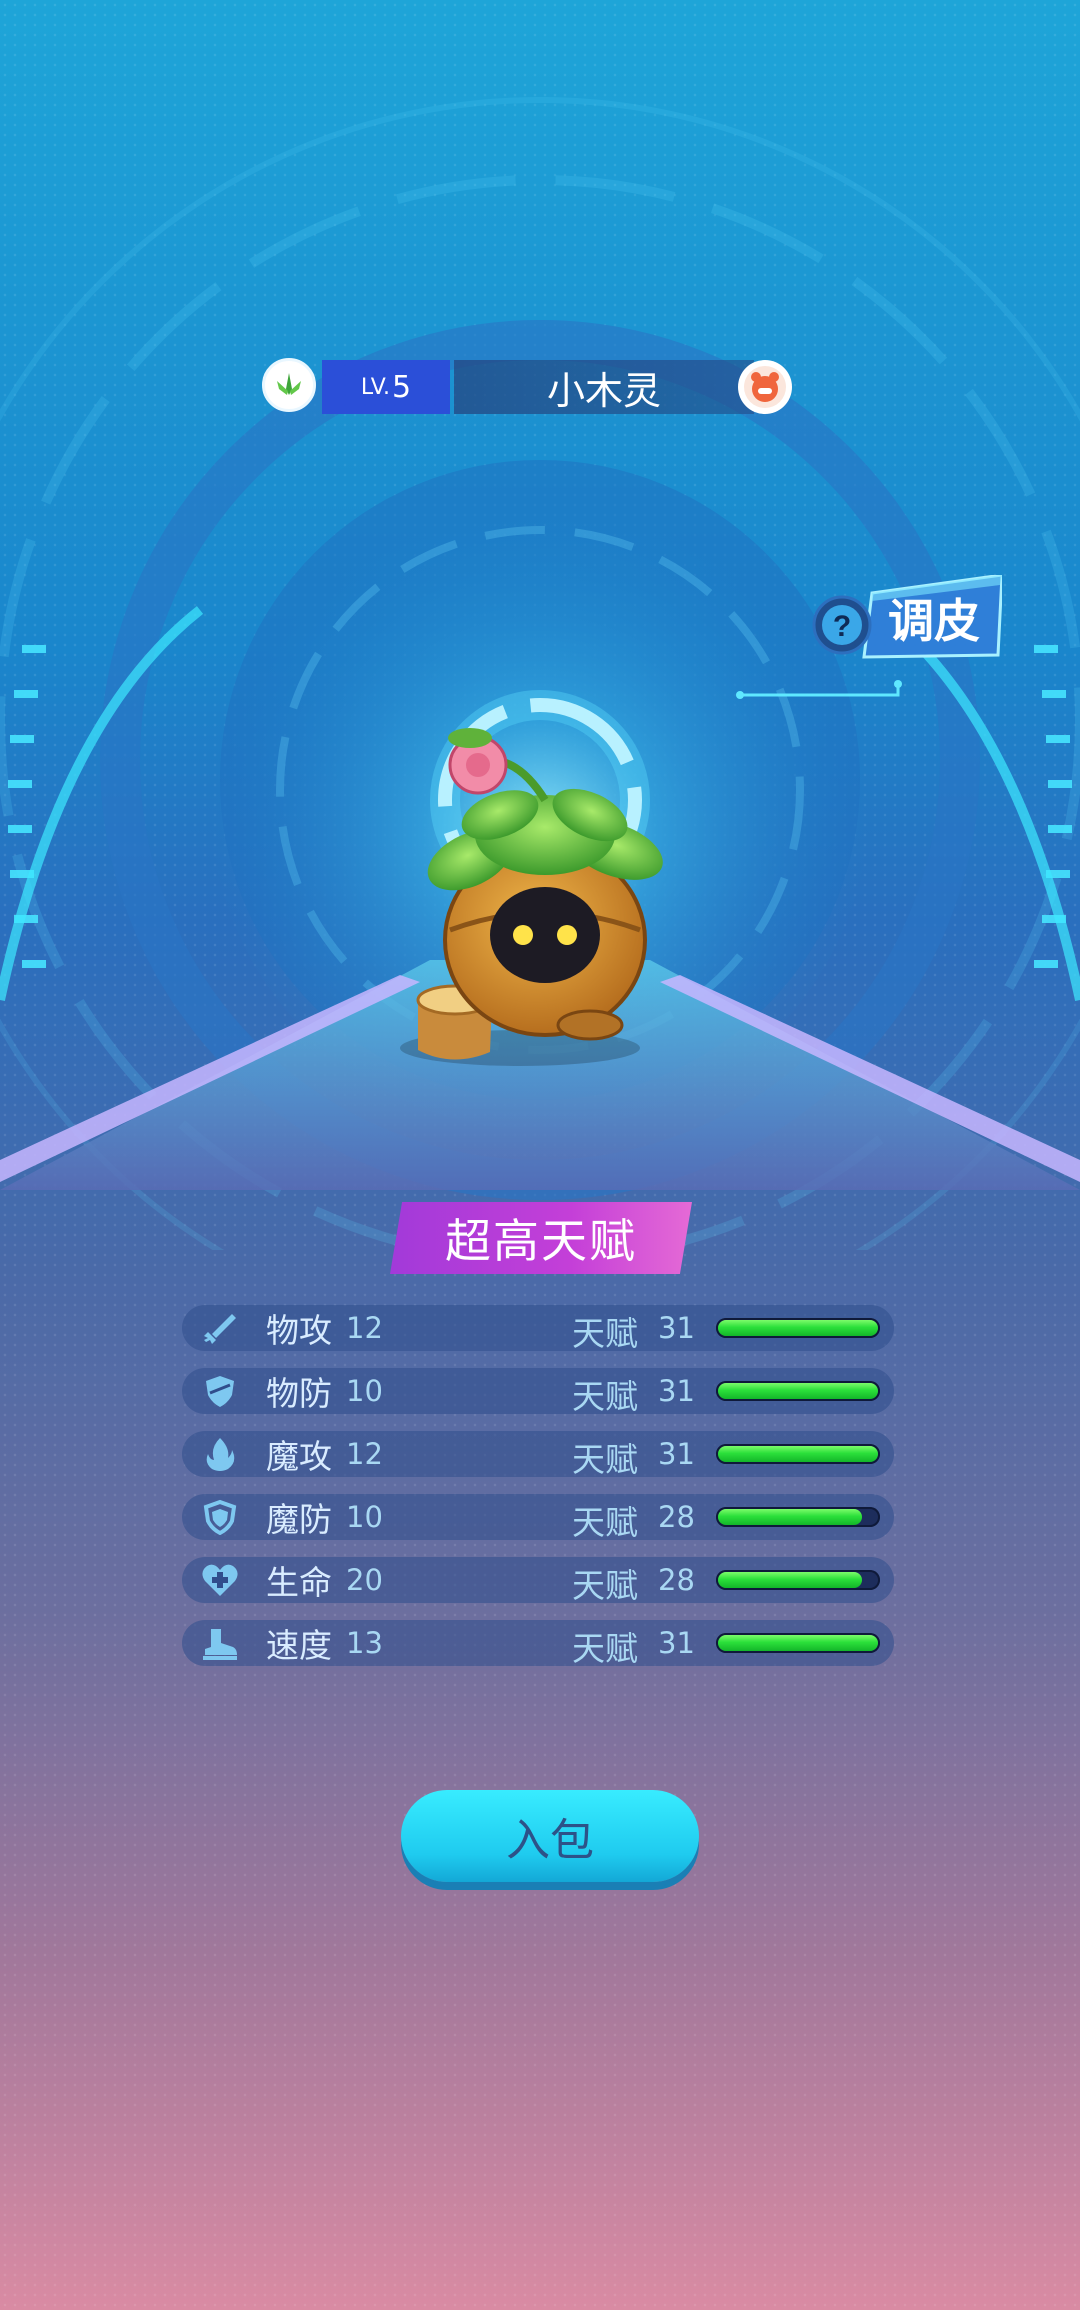  I want to click on stat-row-defense: 物防 10 天赋 31, so click(538, 1392).